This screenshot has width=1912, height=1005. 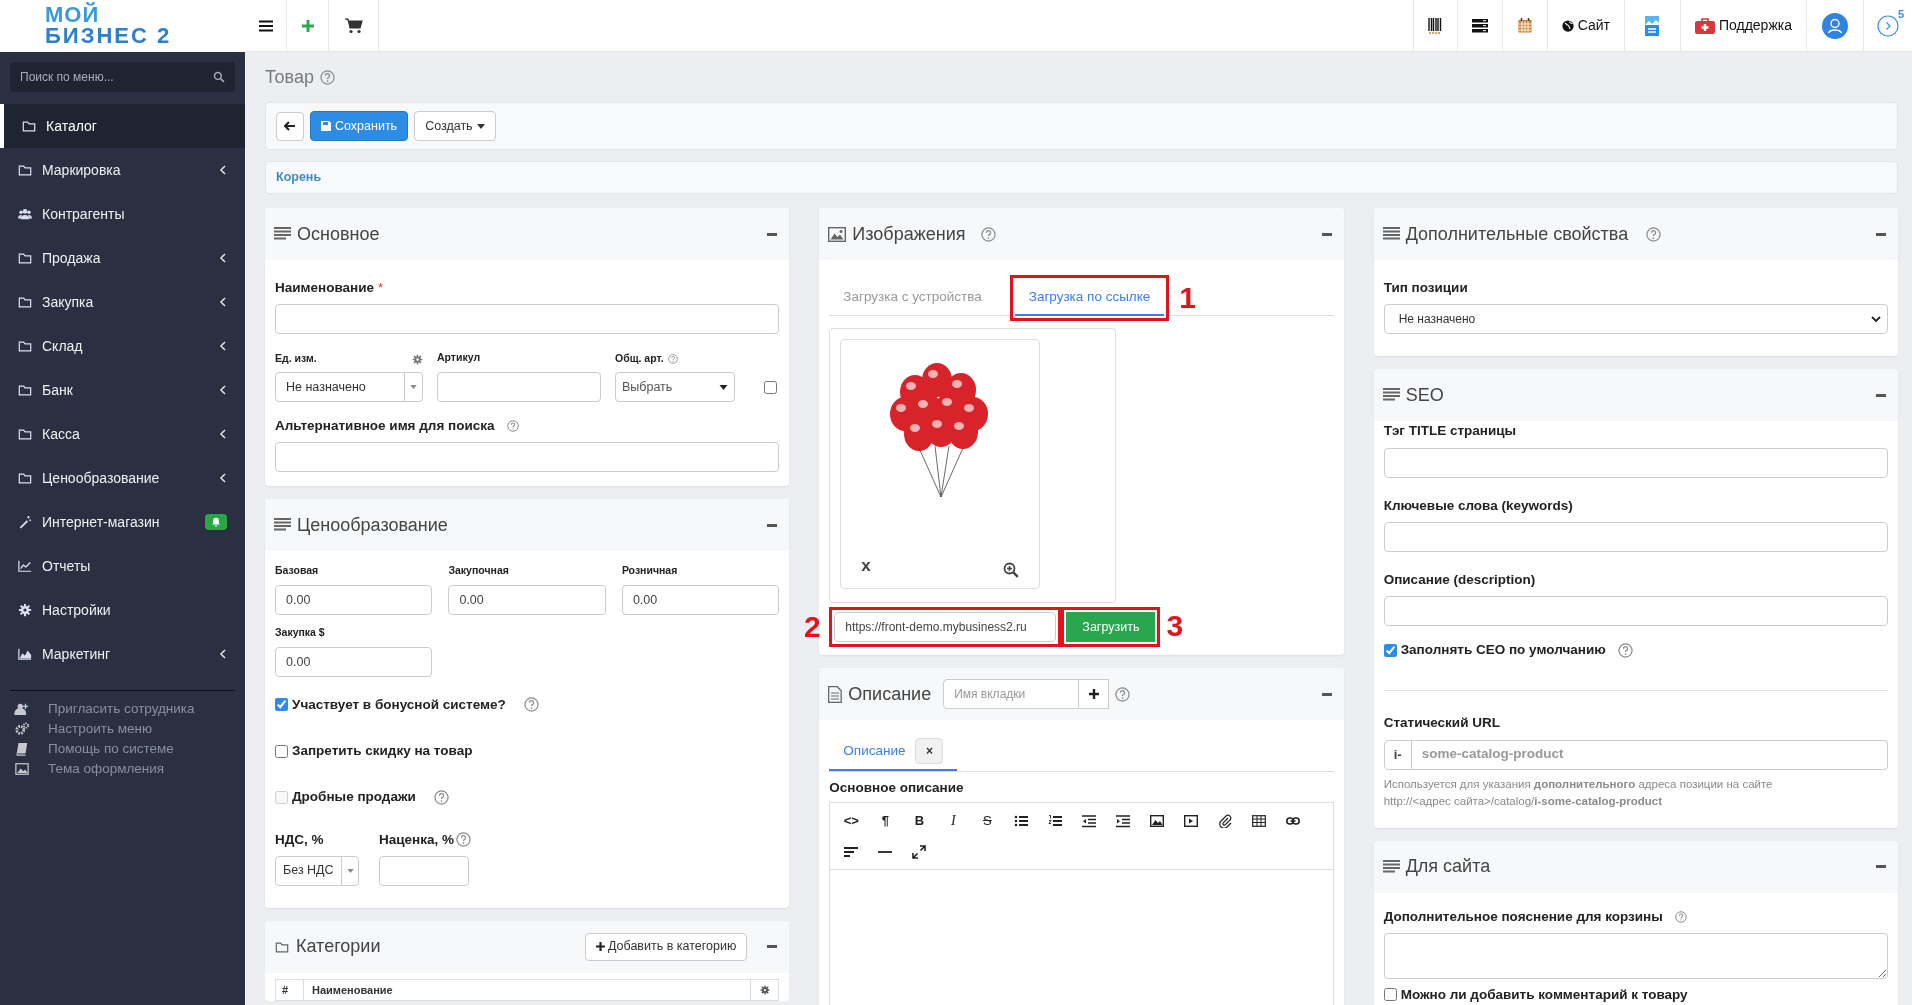 I want to click on calendar-icon, so click(x=1524, y=25).